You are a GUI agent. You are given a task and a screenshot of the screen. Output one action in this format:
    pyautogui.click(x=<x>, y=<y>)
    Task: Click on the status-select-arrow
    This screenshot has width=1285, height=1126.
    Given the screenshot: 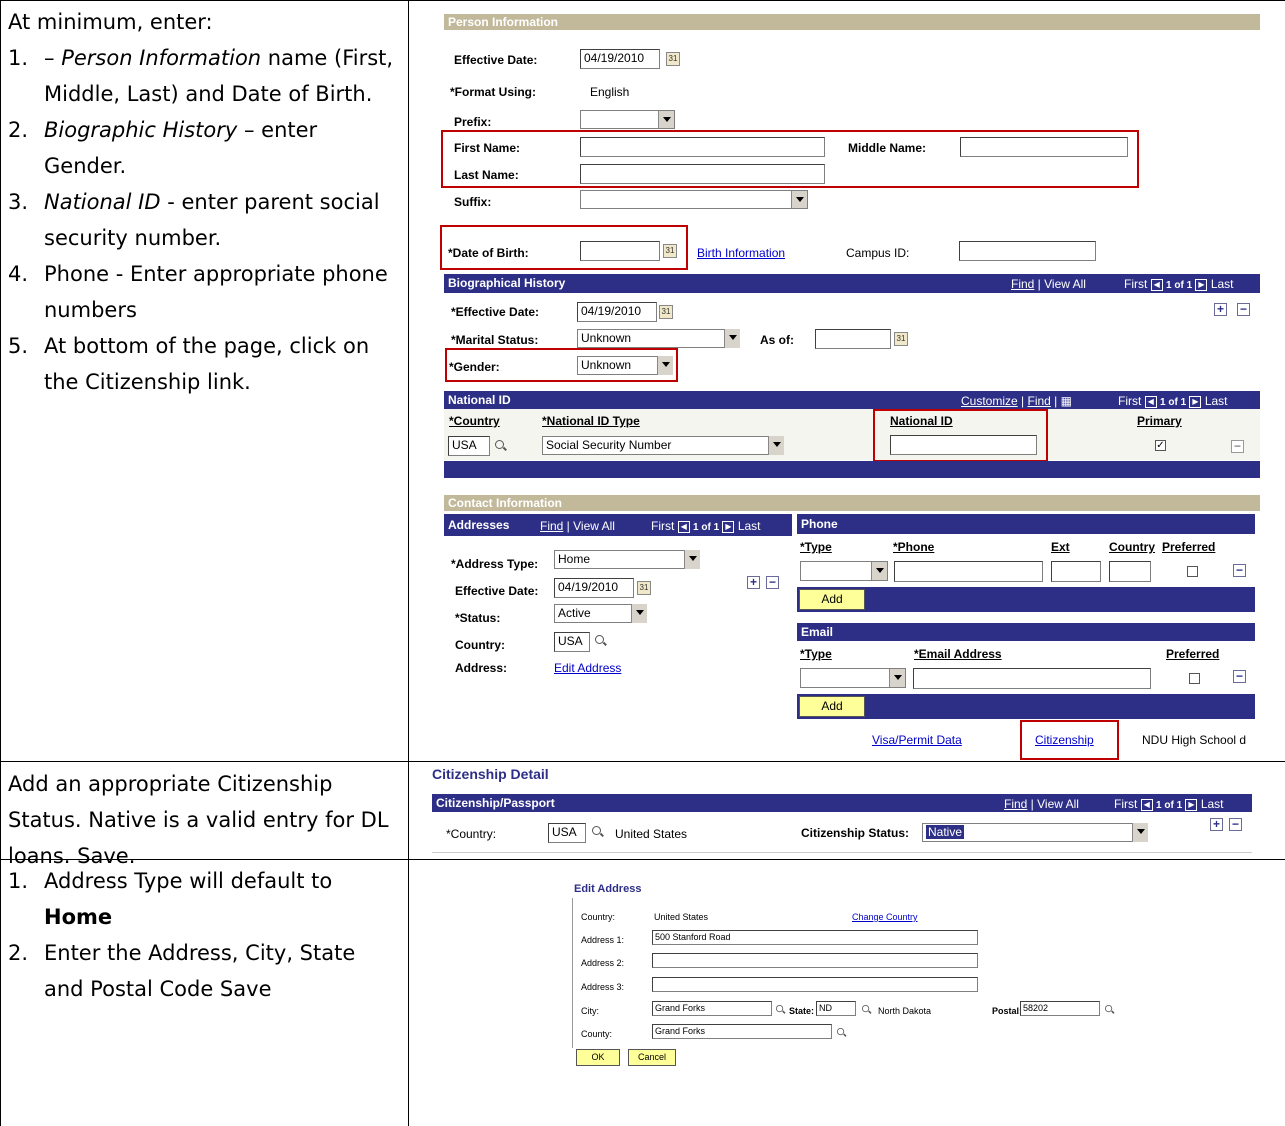 What is the action you would take?
    pyautogui.click(x=639, y=613)
    